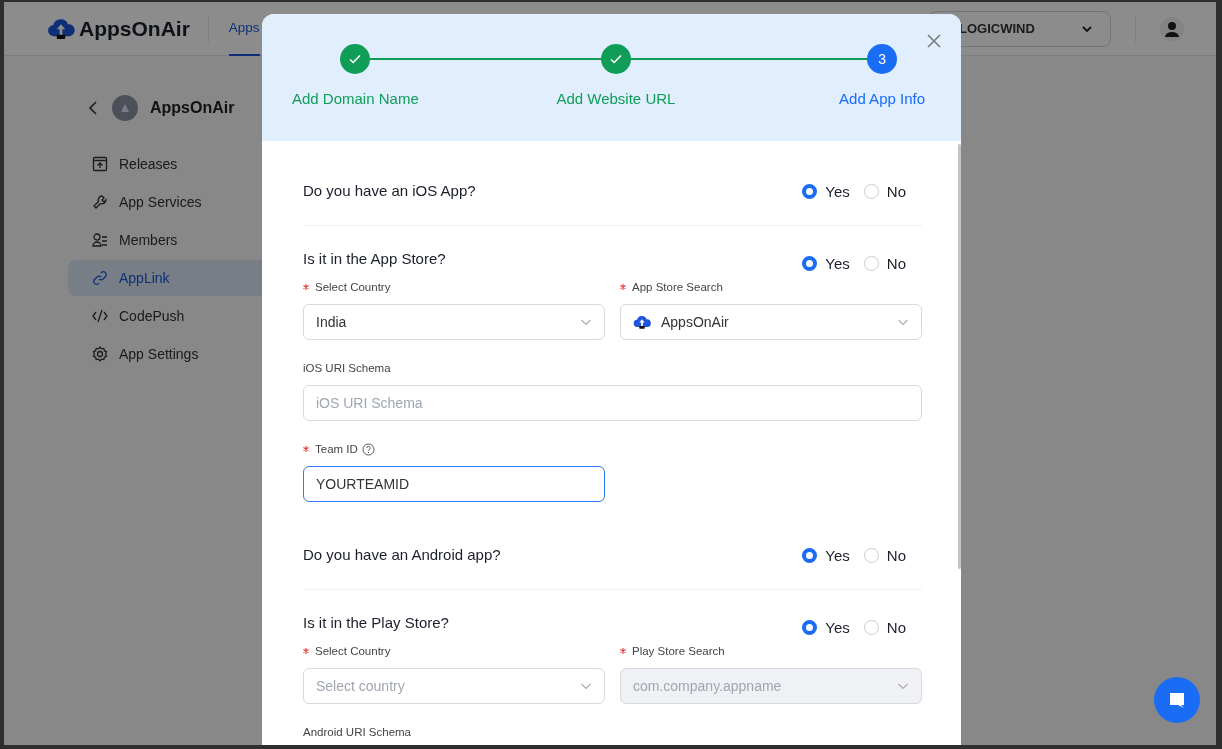 This screenshot has width=1222, height=749. Describe the element at coordinates (100, 240) in the screenshot. I see `members-icon` at that location.